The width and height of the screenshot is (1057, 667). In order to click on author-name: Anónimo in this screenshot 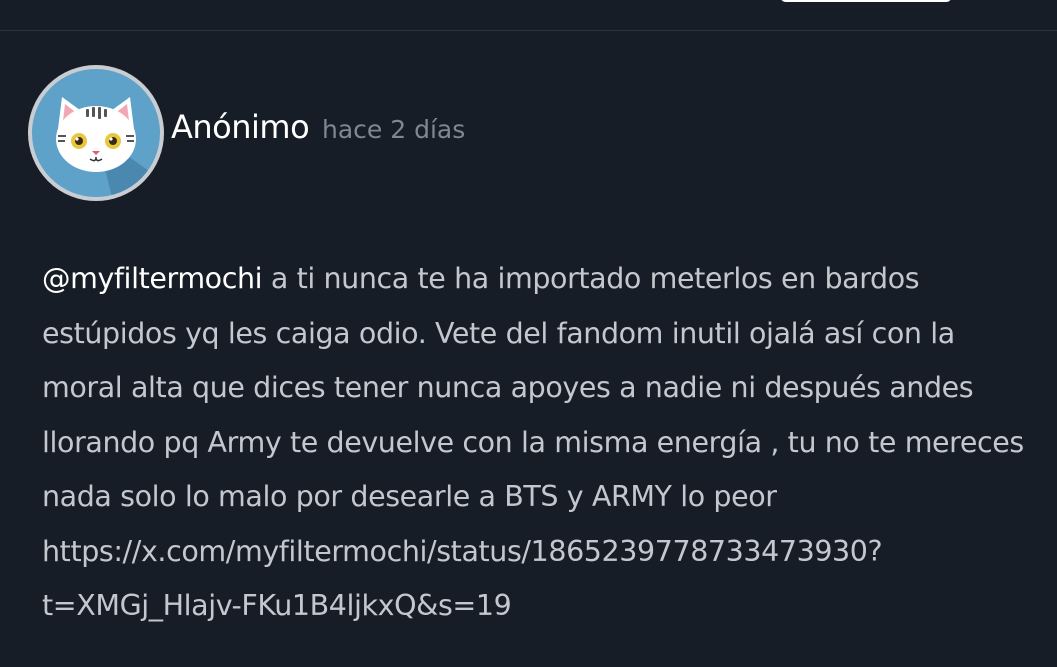, I will do `click(240, 127)`.